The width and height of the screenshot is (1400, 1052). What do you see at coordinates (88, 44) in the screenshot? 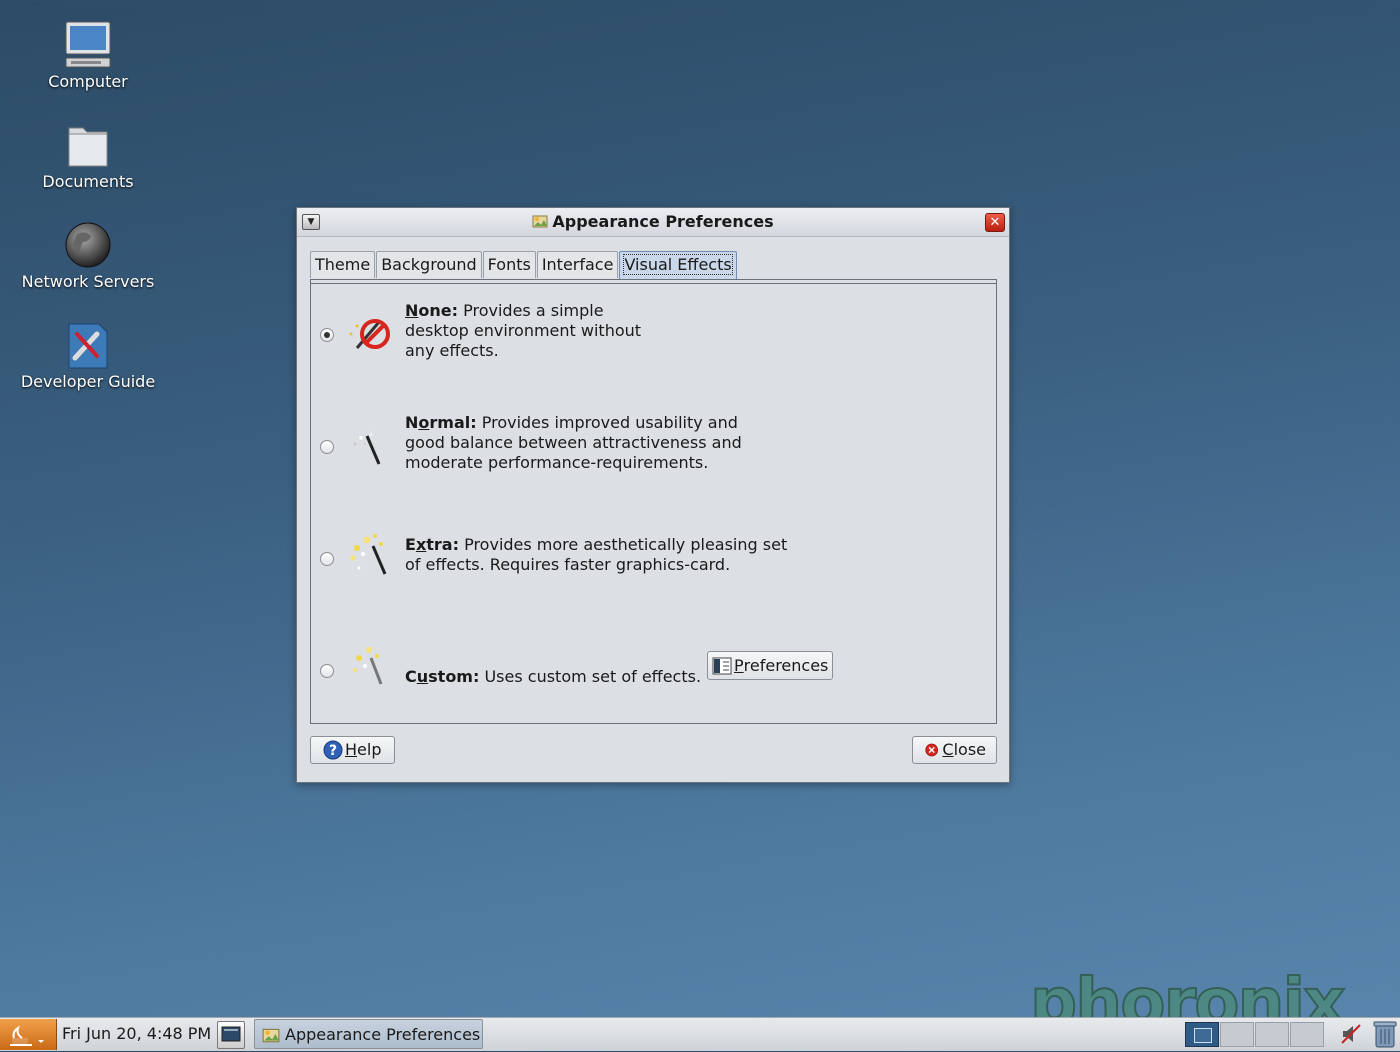
I see `computer-icon` at bounding box center [88, 44].